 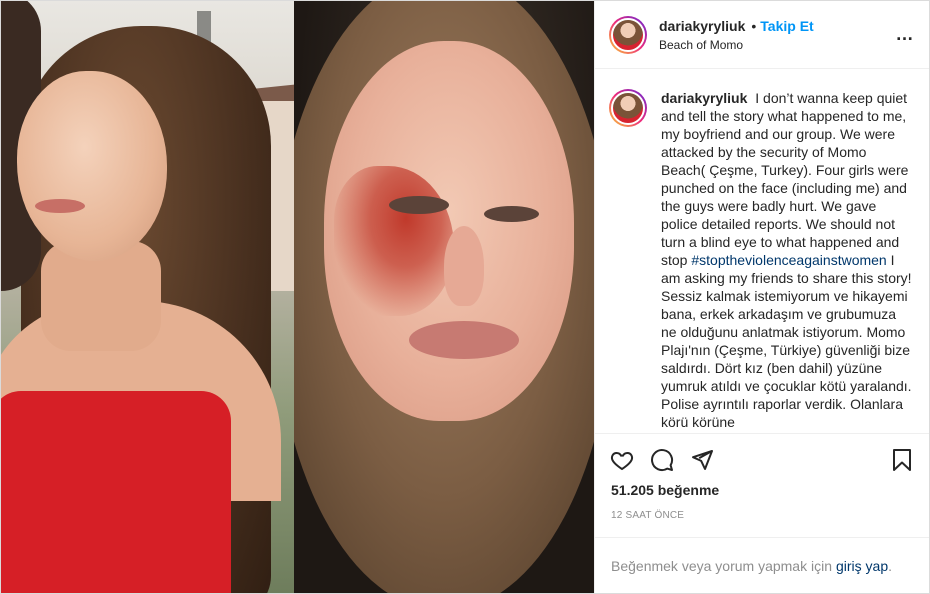 What do you see at coordinates (862, 566) in the screenshot?
I see `login-link: giriş yap` at bounding box center [862, 566].